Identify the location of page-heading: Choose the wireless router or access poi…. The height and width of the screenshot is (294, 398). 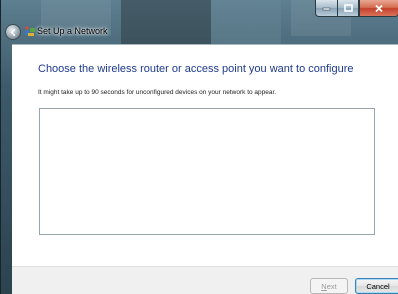
(196, 69).